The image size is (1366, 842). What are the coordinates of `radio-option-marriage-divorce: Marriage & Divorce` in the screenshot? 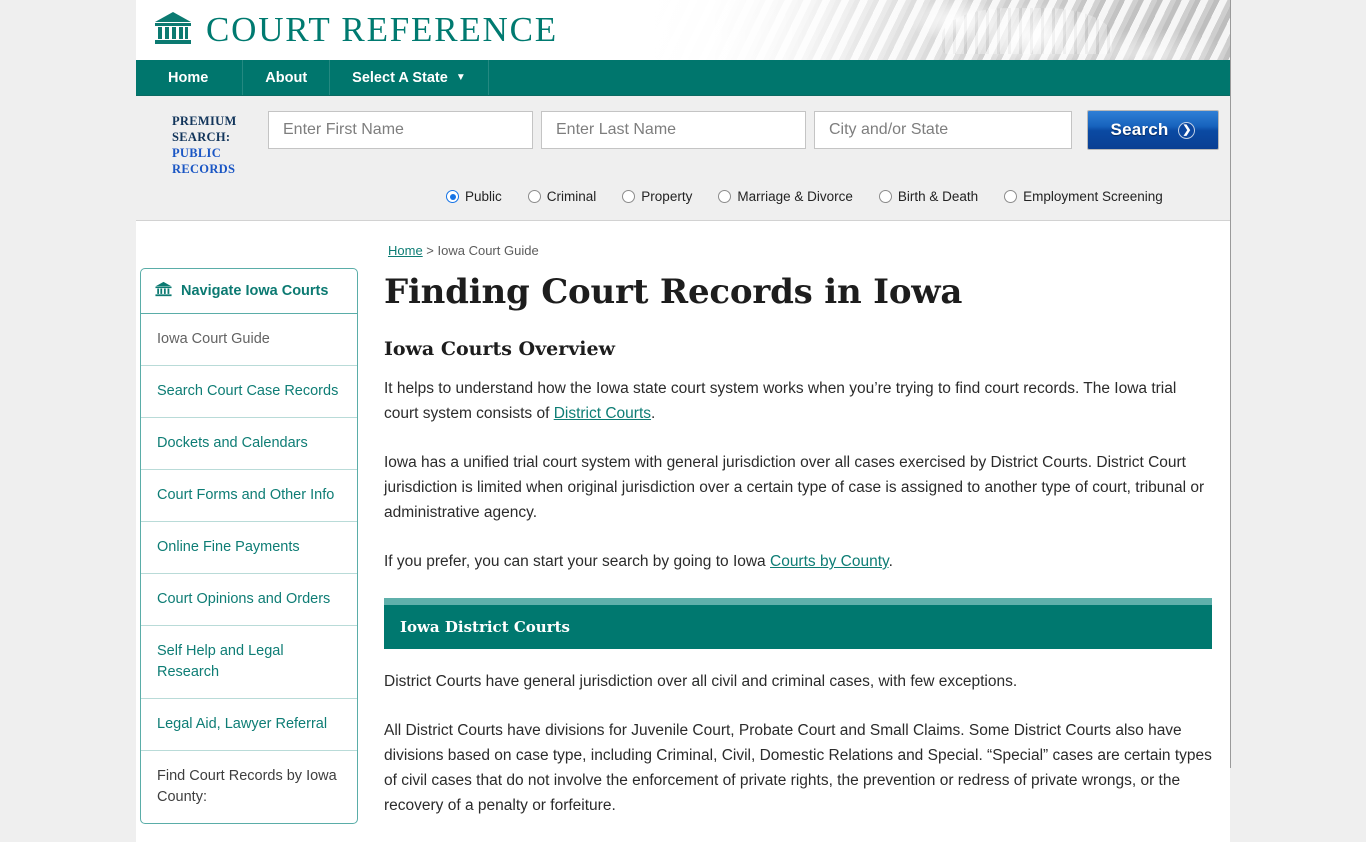 It's located at (785, 196).